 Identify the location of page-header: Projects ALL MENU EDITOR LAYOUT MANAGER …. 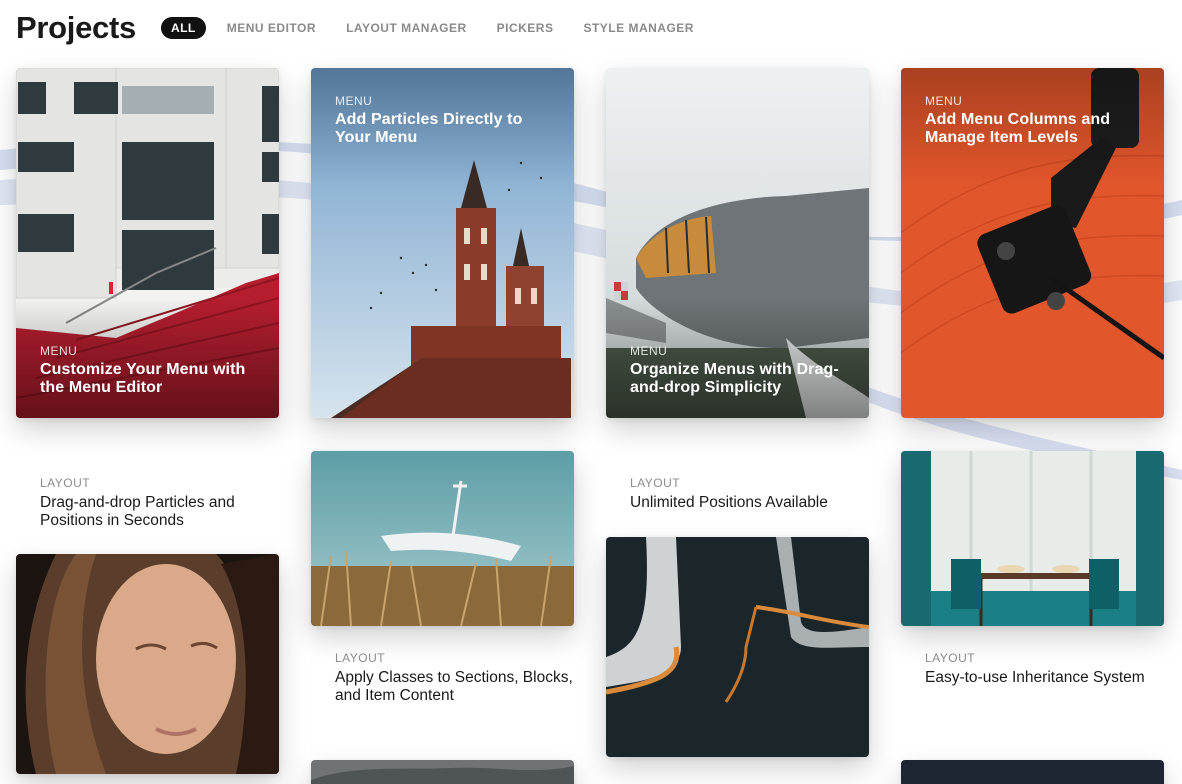
(370, 28).